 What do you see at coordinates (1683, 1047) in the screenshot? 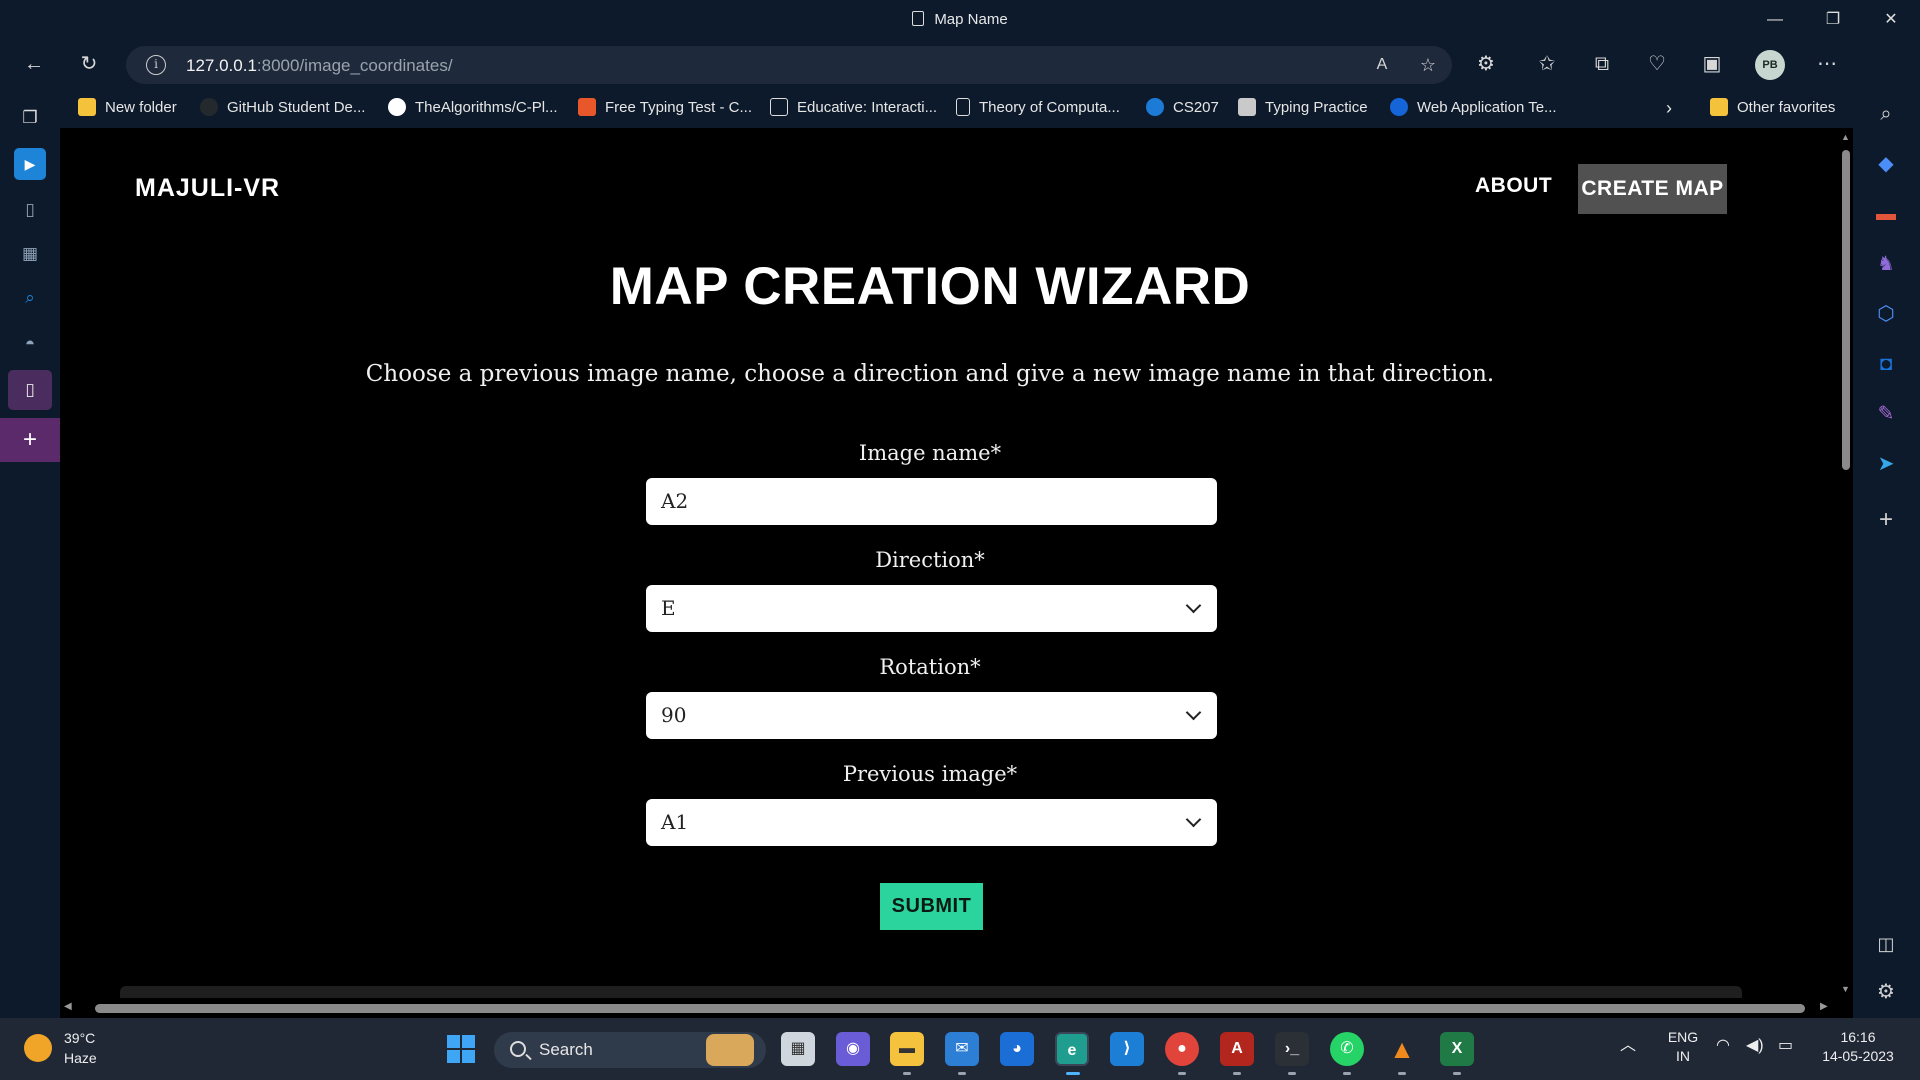
I see `language-indicator: ENG IN` at bounding box center [1683, 1047].